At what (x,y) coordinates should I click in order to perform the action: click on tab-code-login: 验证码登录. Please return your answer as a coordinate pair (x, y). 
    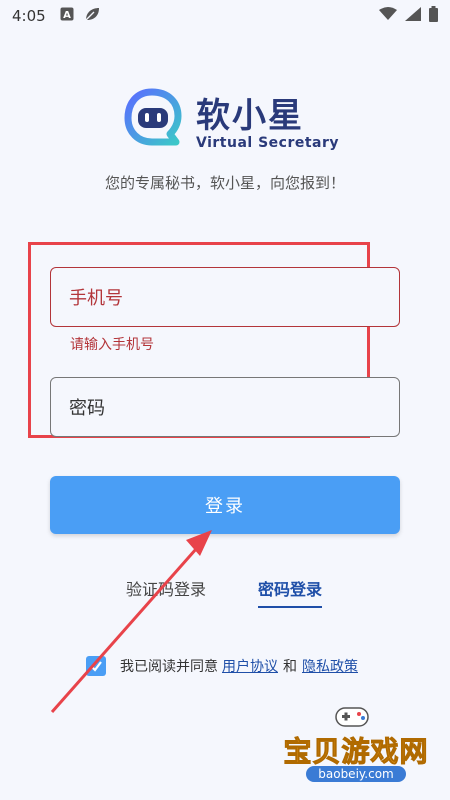
    Looking at the image, I should click on (166, 588).